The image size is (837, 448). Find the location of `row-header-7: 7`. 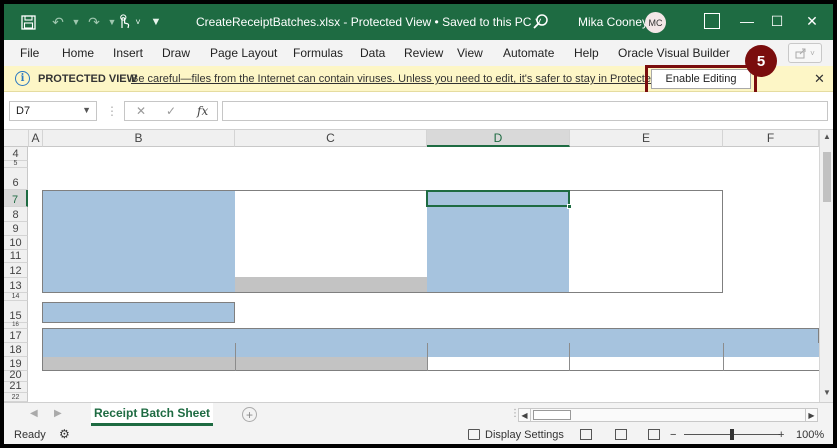

row-header-7: 7 is located at coordinates (16, 198).